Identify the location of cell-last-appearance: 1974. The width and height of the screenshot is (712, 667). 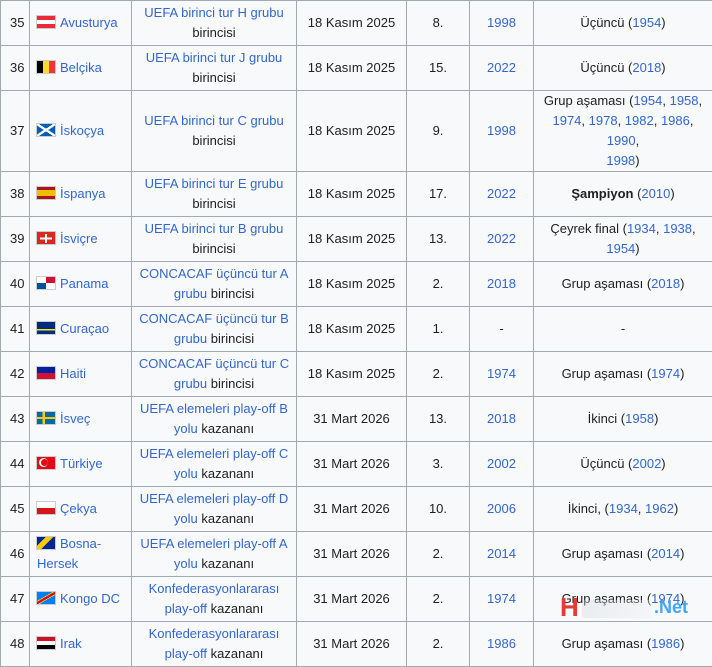
(502, 374).